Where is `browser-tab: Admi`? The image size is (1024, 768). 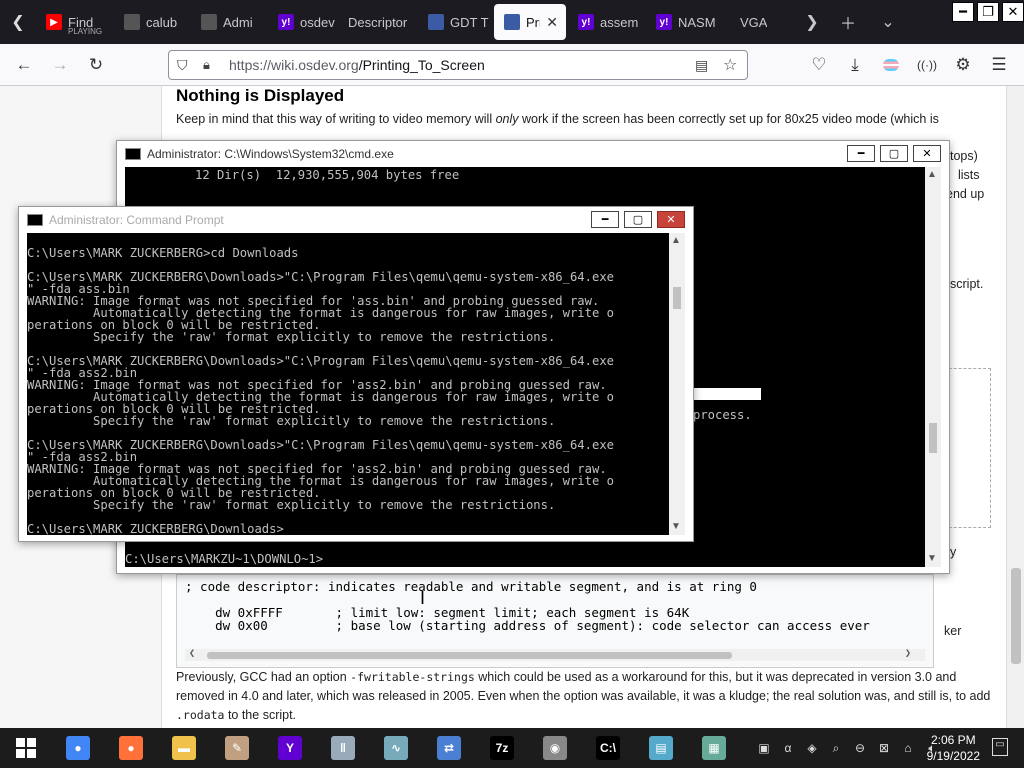 browser-tab: Admi is located at coordinates (228, 22).